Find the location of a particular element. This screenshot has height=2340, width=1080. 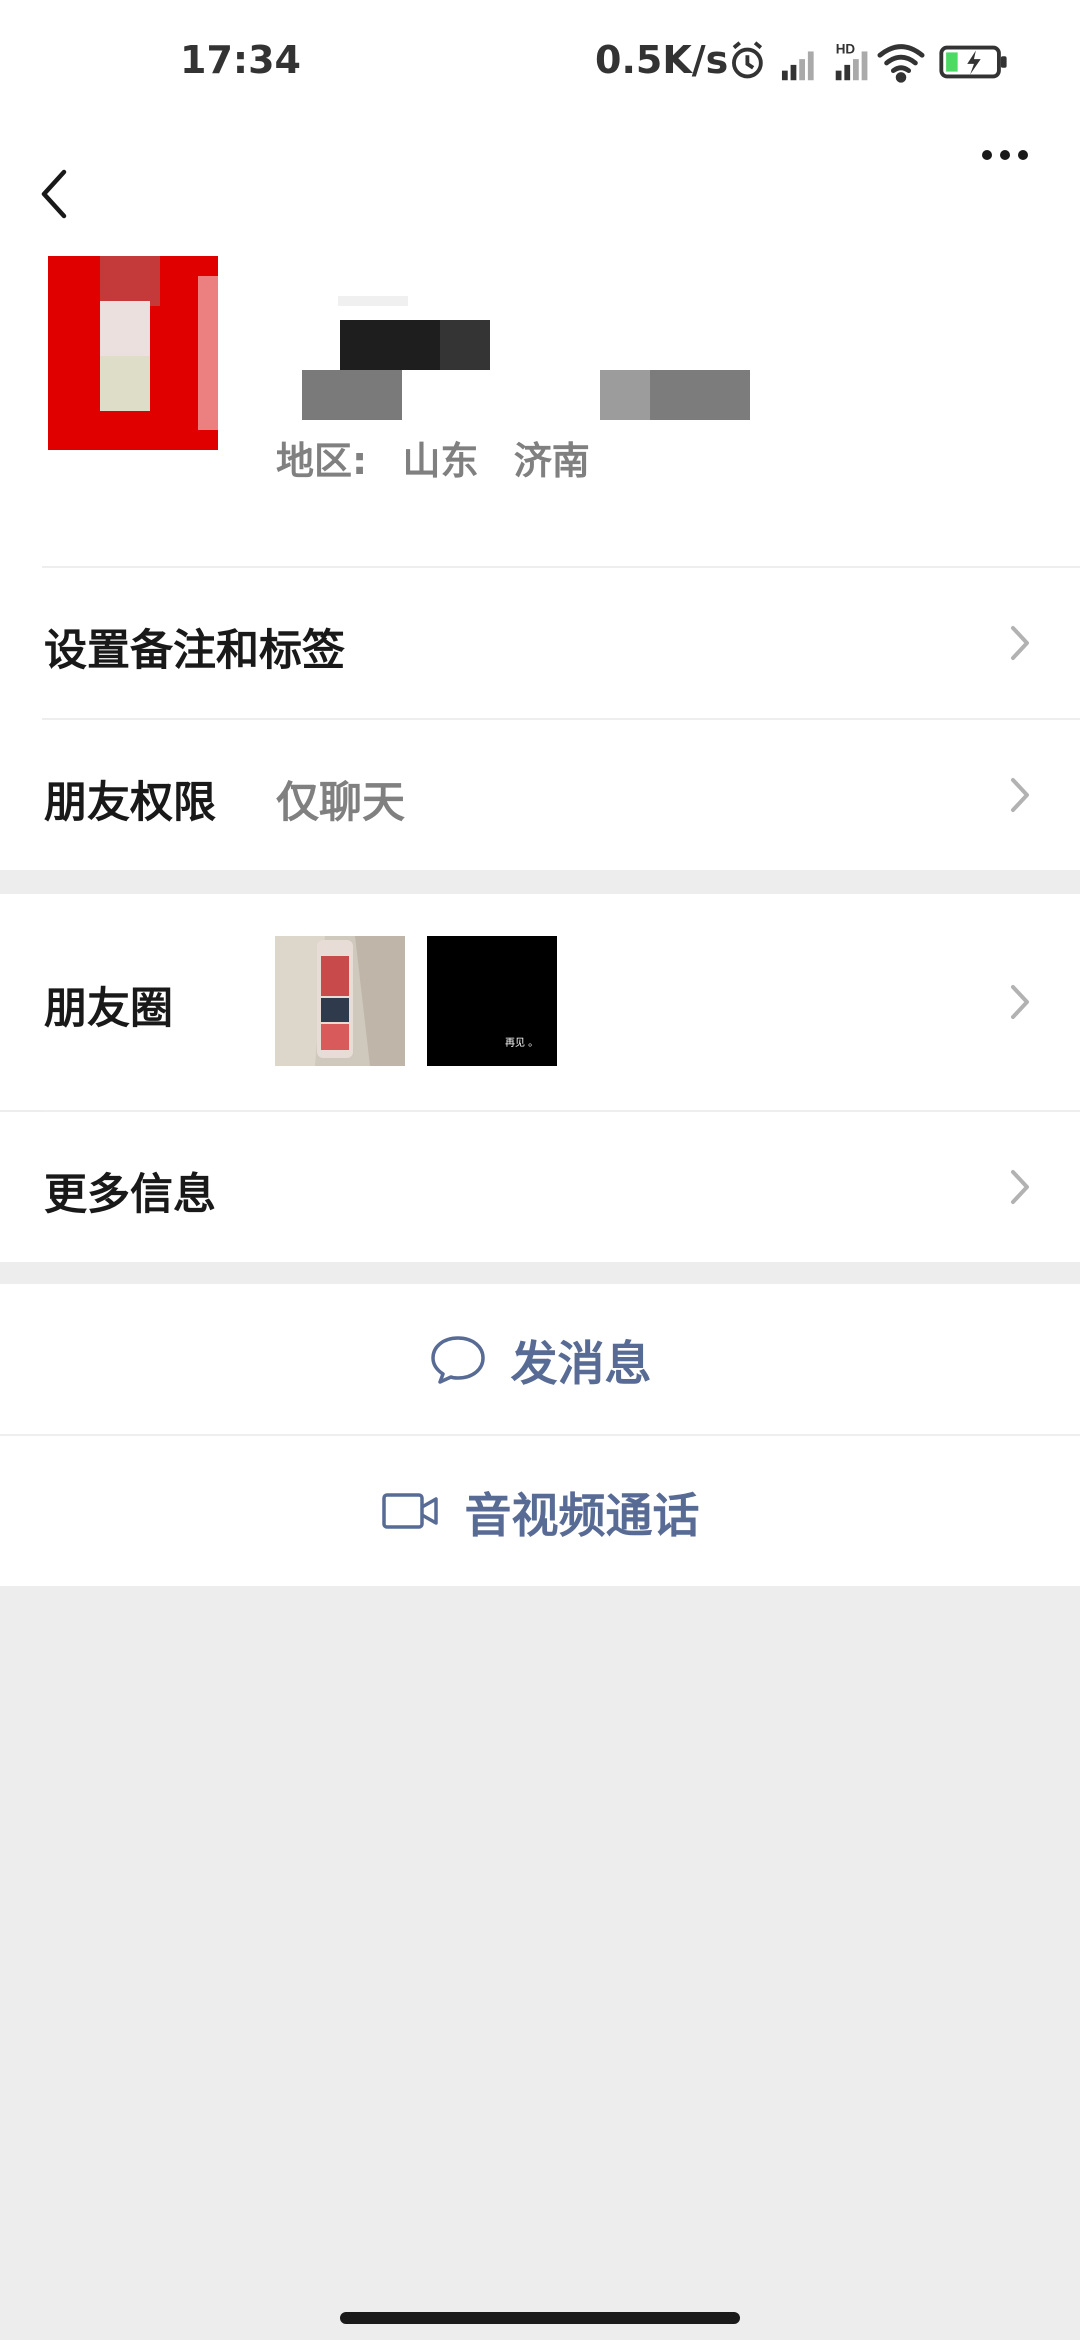

nav-bar is located at coordinates (540, 191).